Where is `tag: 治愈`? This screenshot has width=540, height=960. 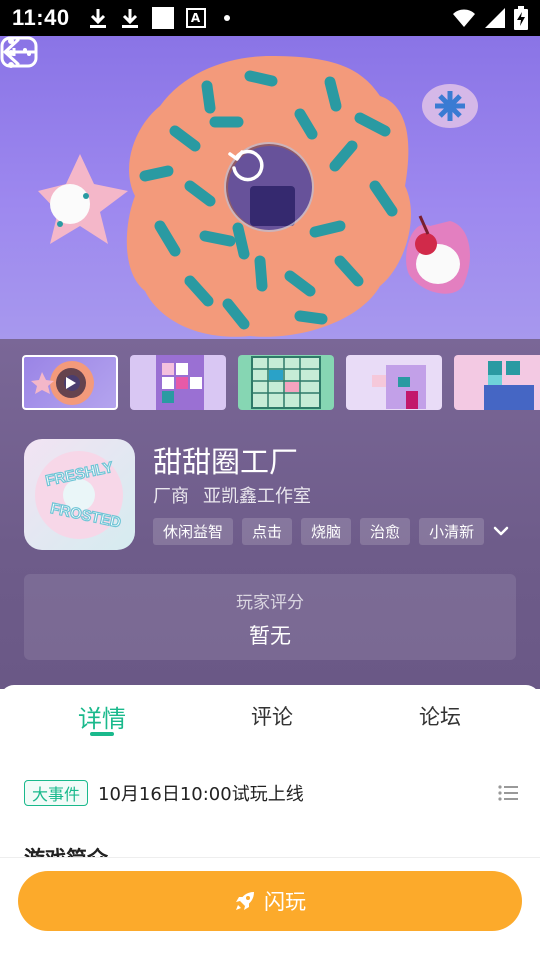
tag: 治愈 is located at coordinates (385, 531).